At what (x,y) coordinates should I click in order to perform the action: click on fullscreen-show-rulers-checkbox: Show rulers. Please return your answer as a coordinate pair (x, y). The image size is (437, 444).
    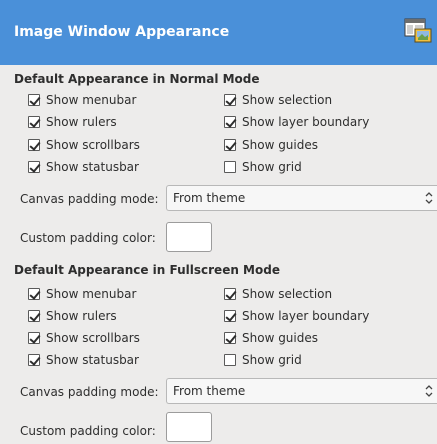
    Looking at the image, I should click on (72, 316).